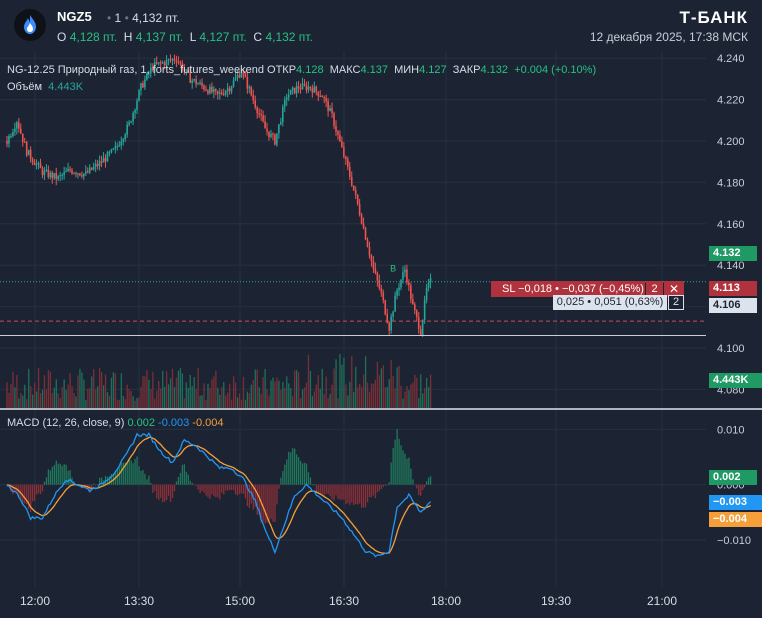 The width and height of the screenshot is (762, 618). Describe the element at coordinates (676, 302) in the screenshot. I see `position-qty: 2` at that location.